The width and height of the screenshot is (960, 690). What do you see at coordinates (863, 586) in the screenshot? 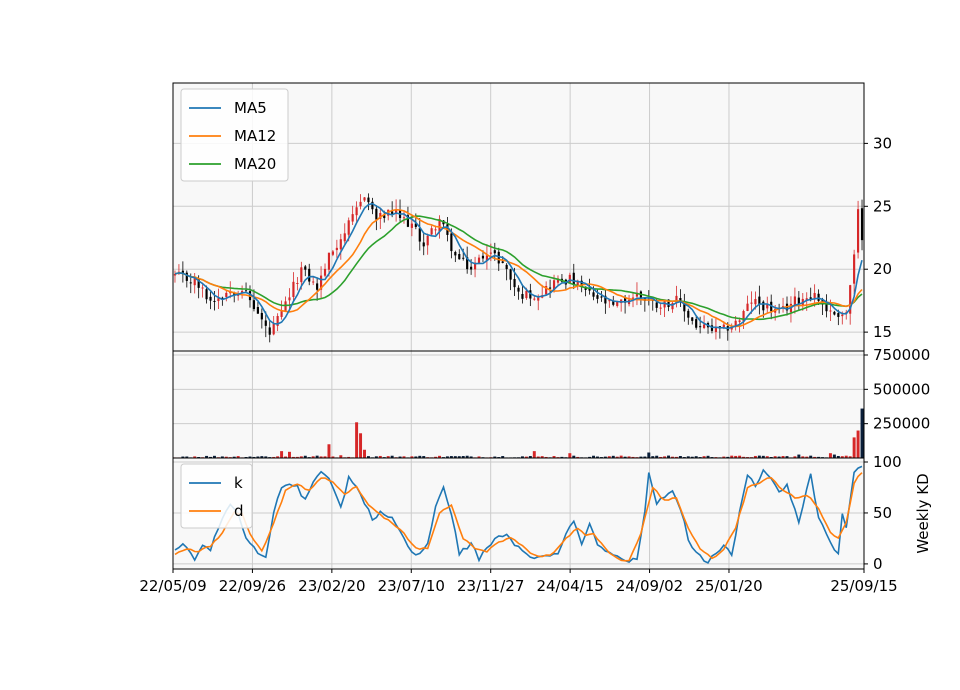
I see `x-tick-label: 25/09/15` at bounding box center [863, 586].